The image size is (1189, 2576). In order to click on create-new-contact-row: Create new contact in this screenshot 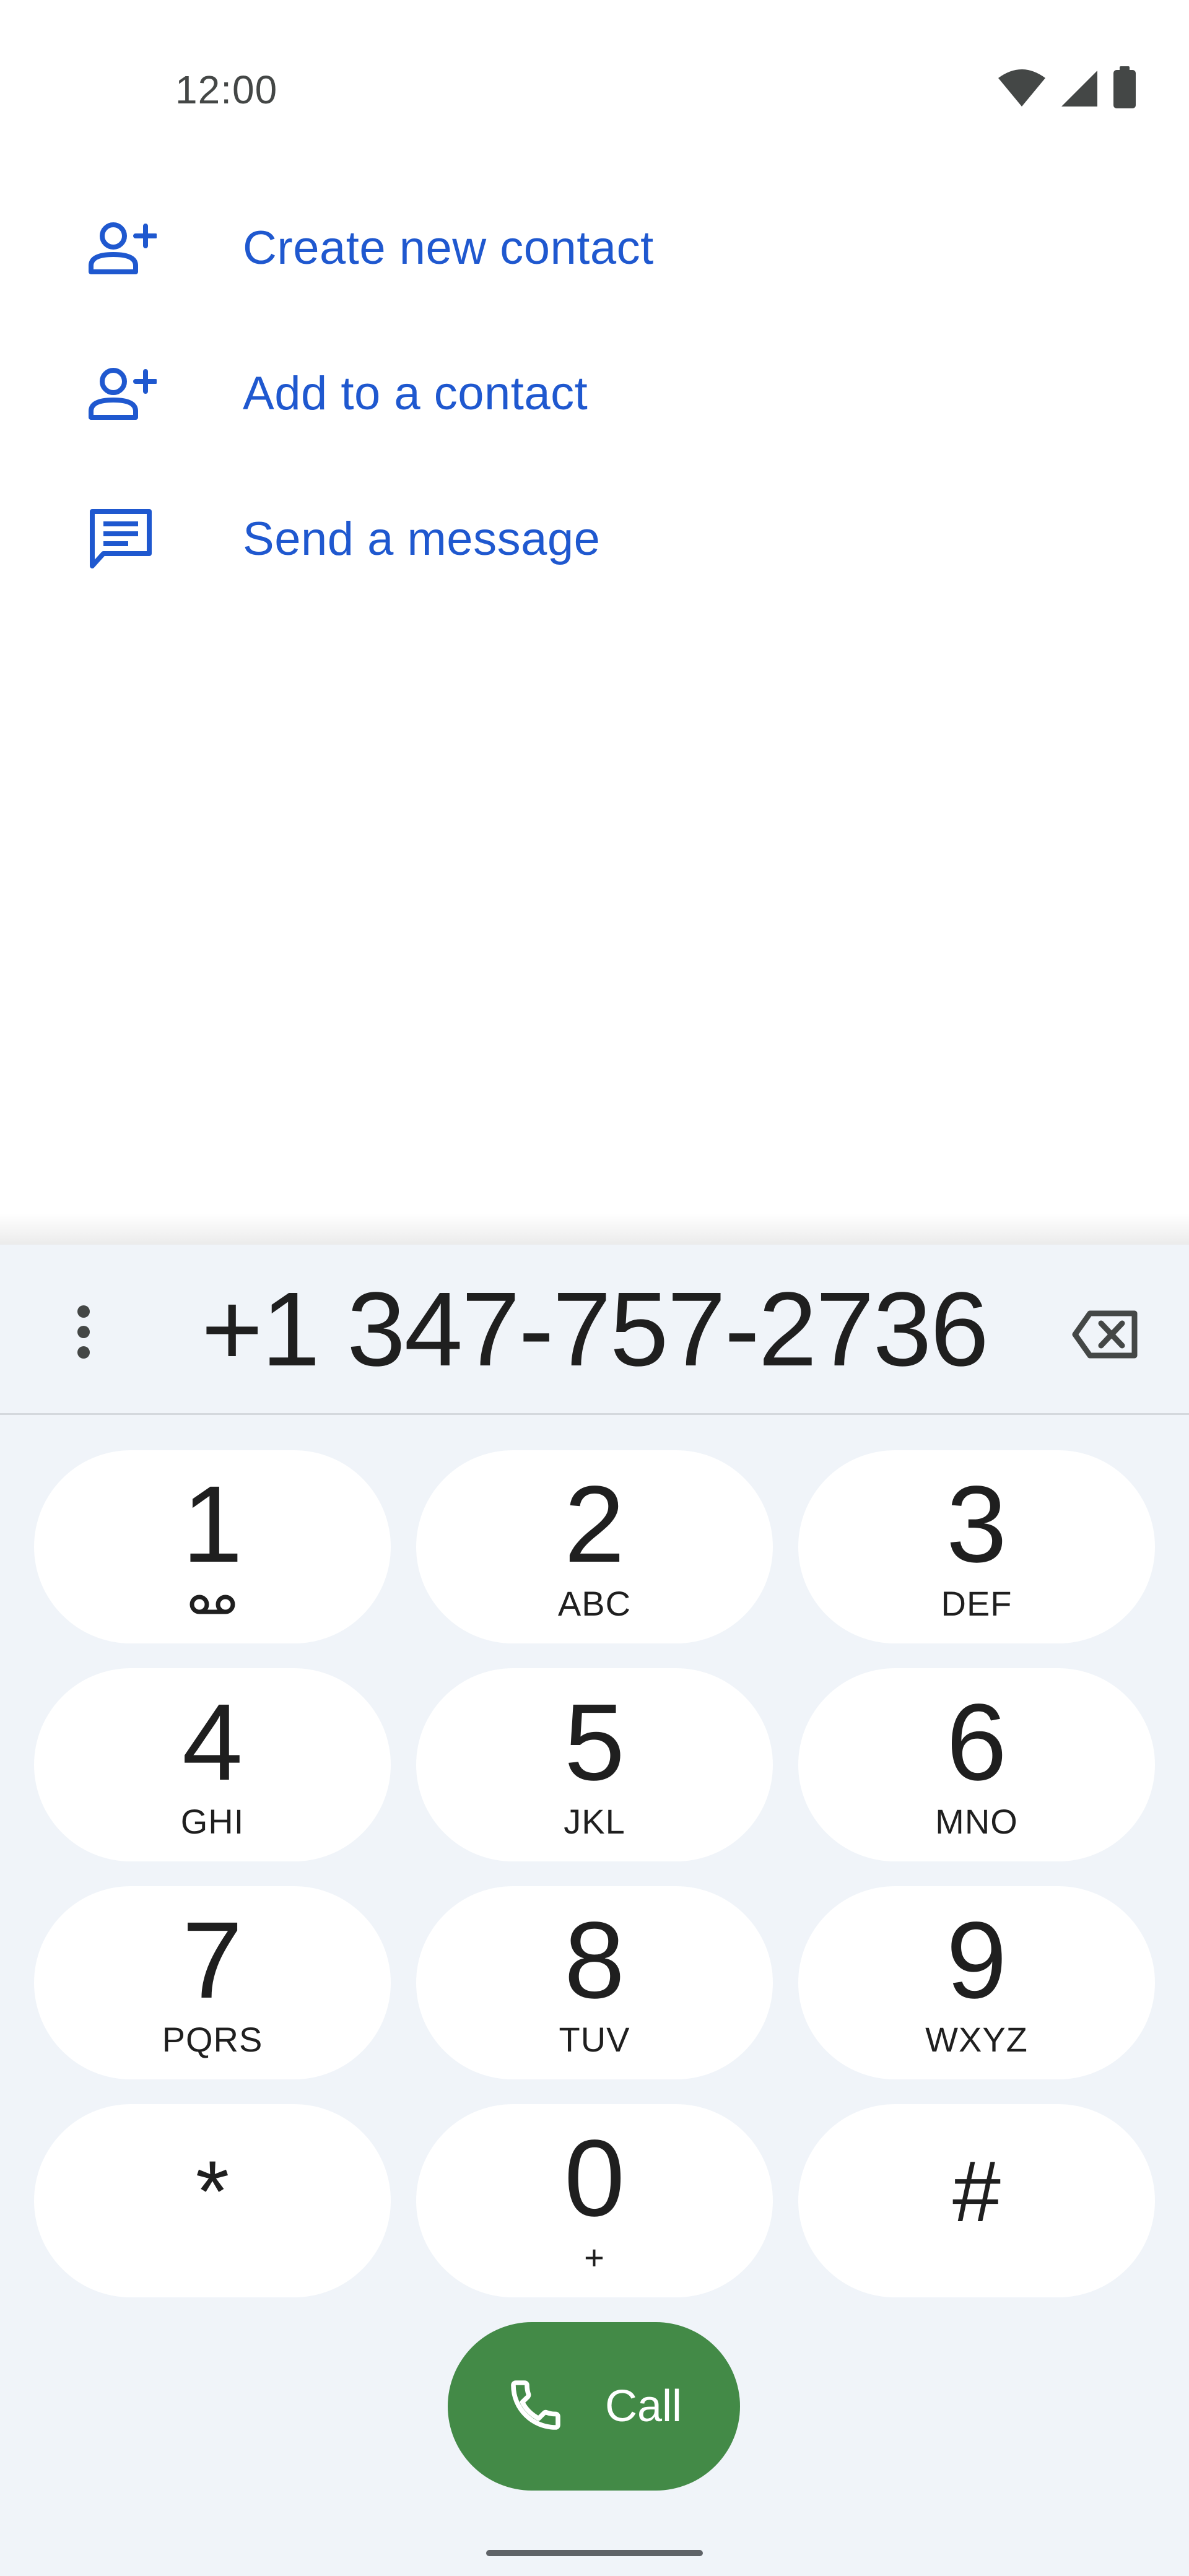, I will do `click(594, 248)`.